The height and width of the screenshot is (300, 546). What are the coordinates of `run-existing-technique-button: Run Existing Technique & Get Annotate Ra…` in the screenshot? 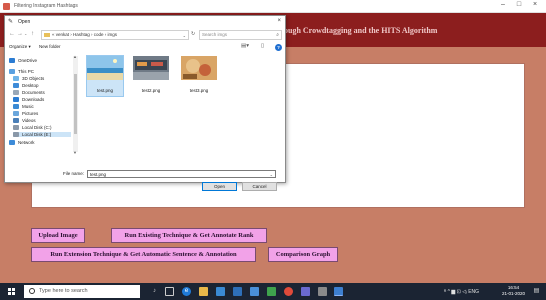 It's located at (189, 235).